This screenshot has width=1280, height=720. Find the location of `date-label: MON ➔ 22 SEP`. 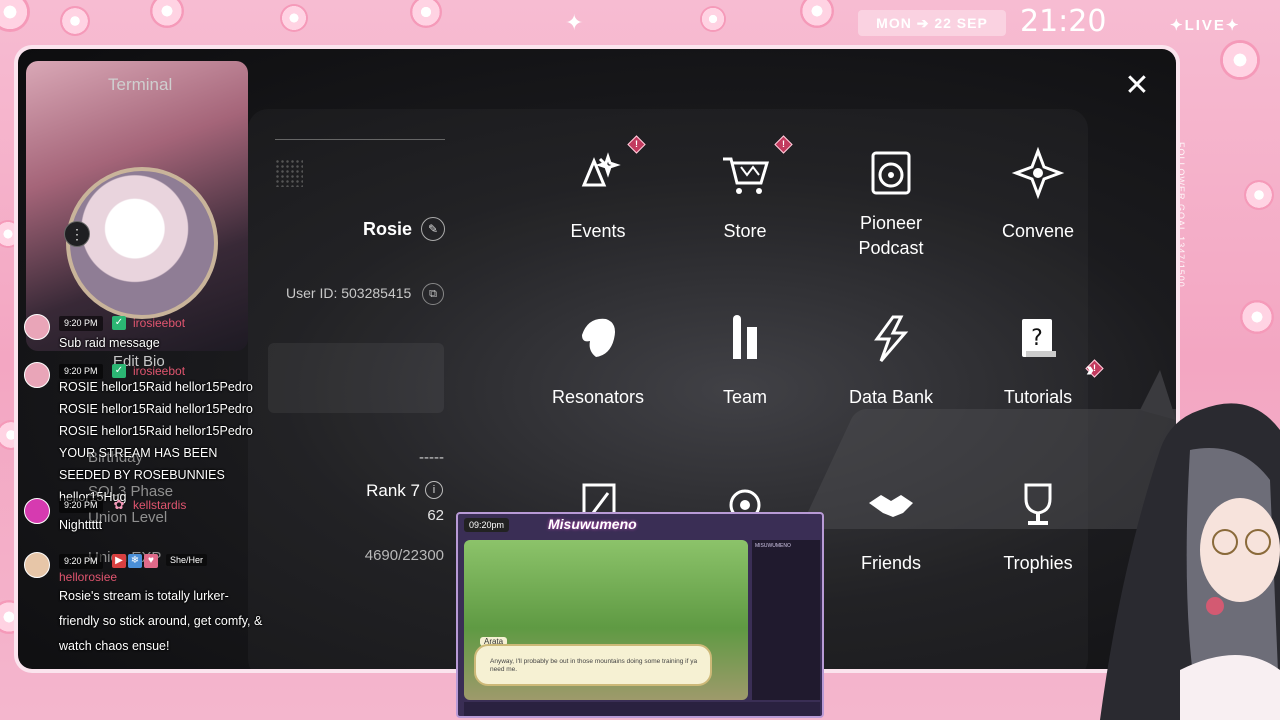

date-label: MON ➔ 22 SEP is located at coordinates (932, 23).